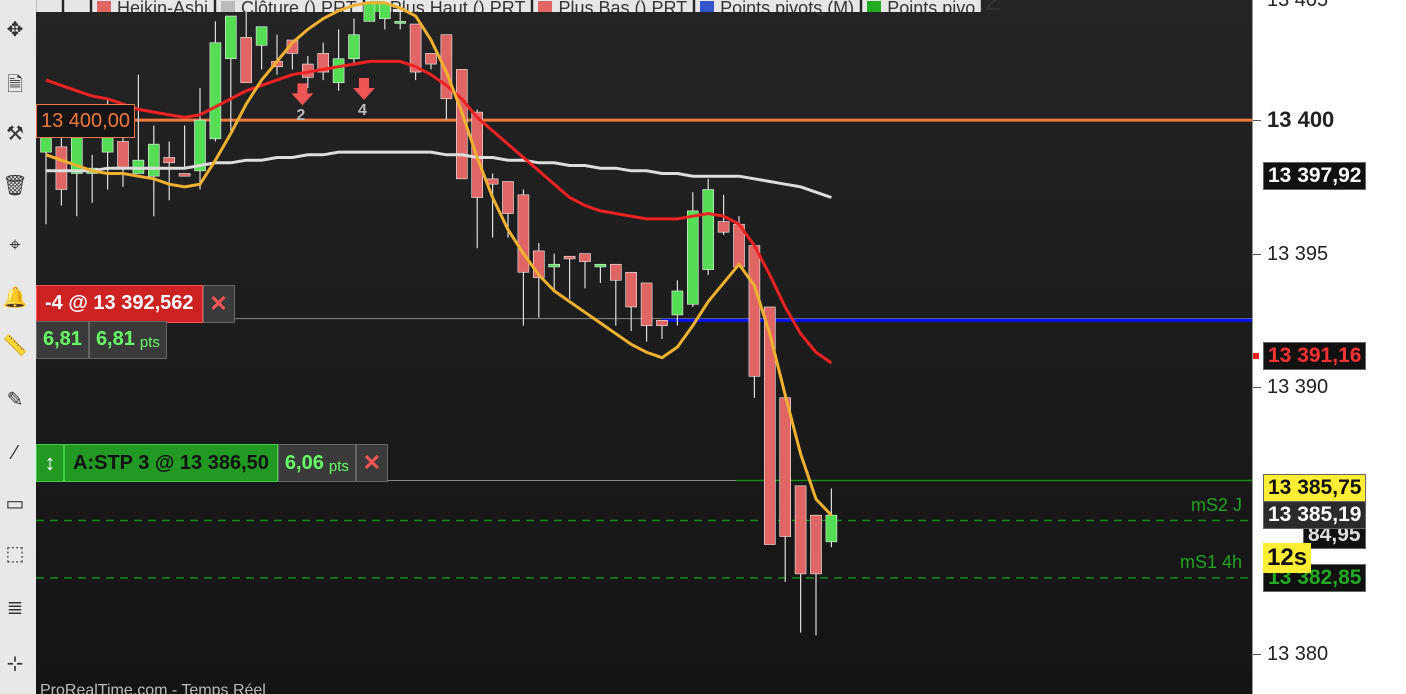  Describe the element at coordinates (1216, 504) in the screenshot. I see `pivot-label: mS2 J` at that location.